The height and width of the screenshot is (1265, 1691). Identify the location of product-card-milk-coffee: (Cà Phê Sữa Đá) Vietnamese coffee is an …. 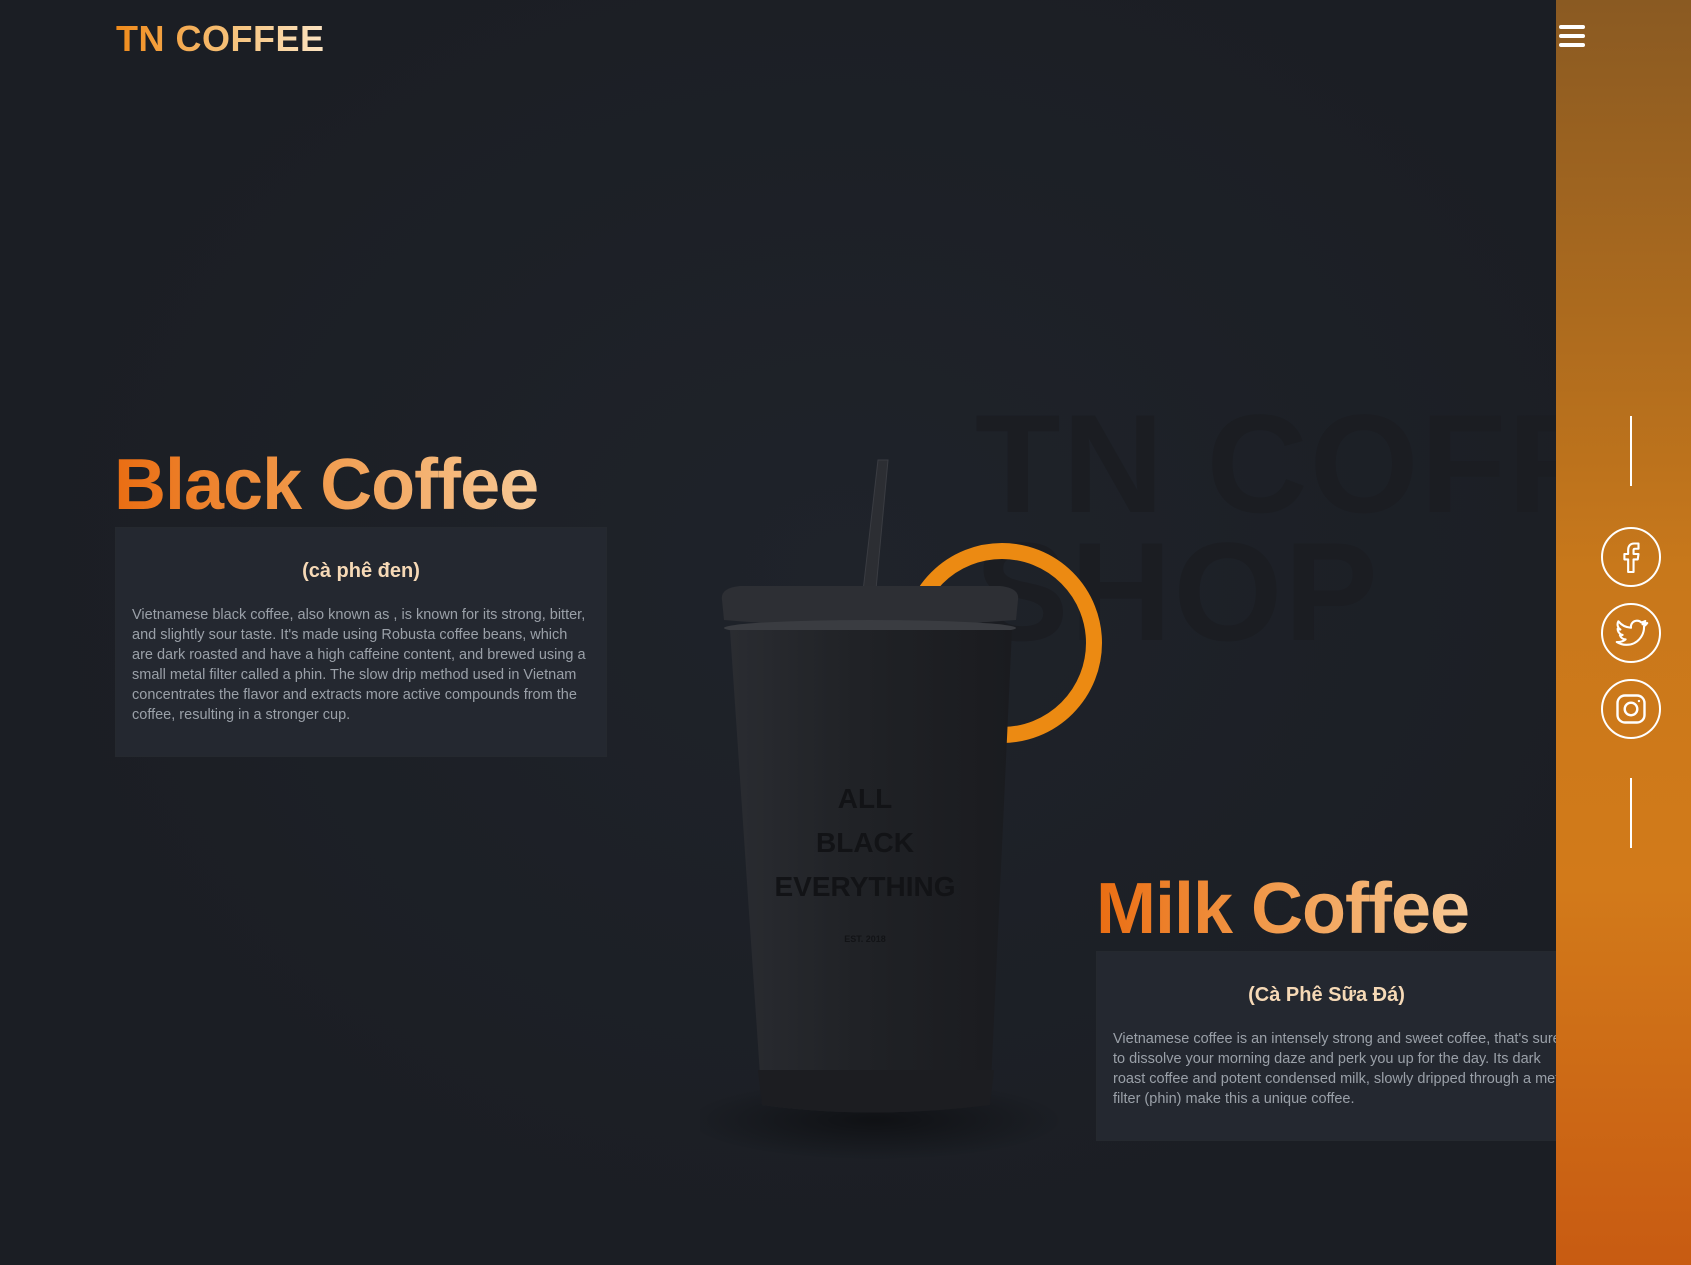
(1326, 1046).